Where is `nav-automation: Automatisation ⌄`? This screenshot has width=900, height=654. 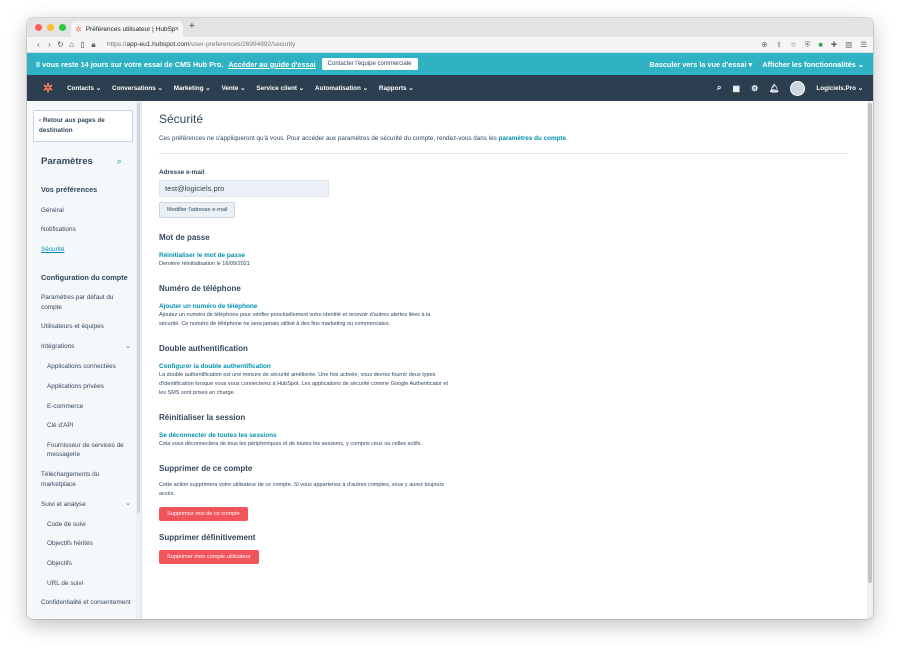
nav-automation: Automatisation ⌄ is located at coordinates (341, 88).